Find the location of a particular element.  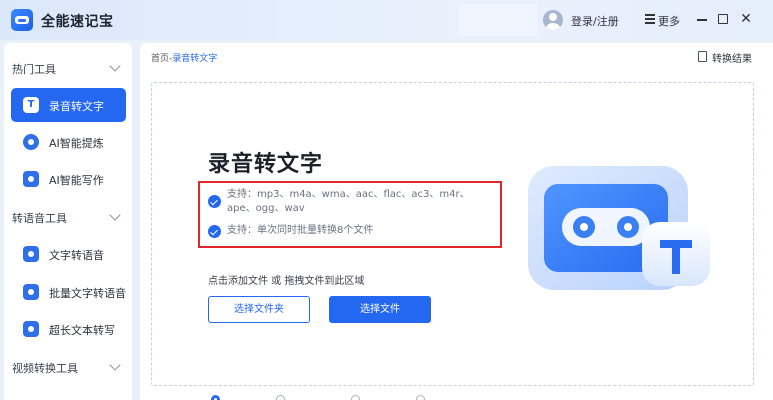

title-bar: 全能速记宝 登录/注册 更多 ✕ is located at coordinates (386, 20).